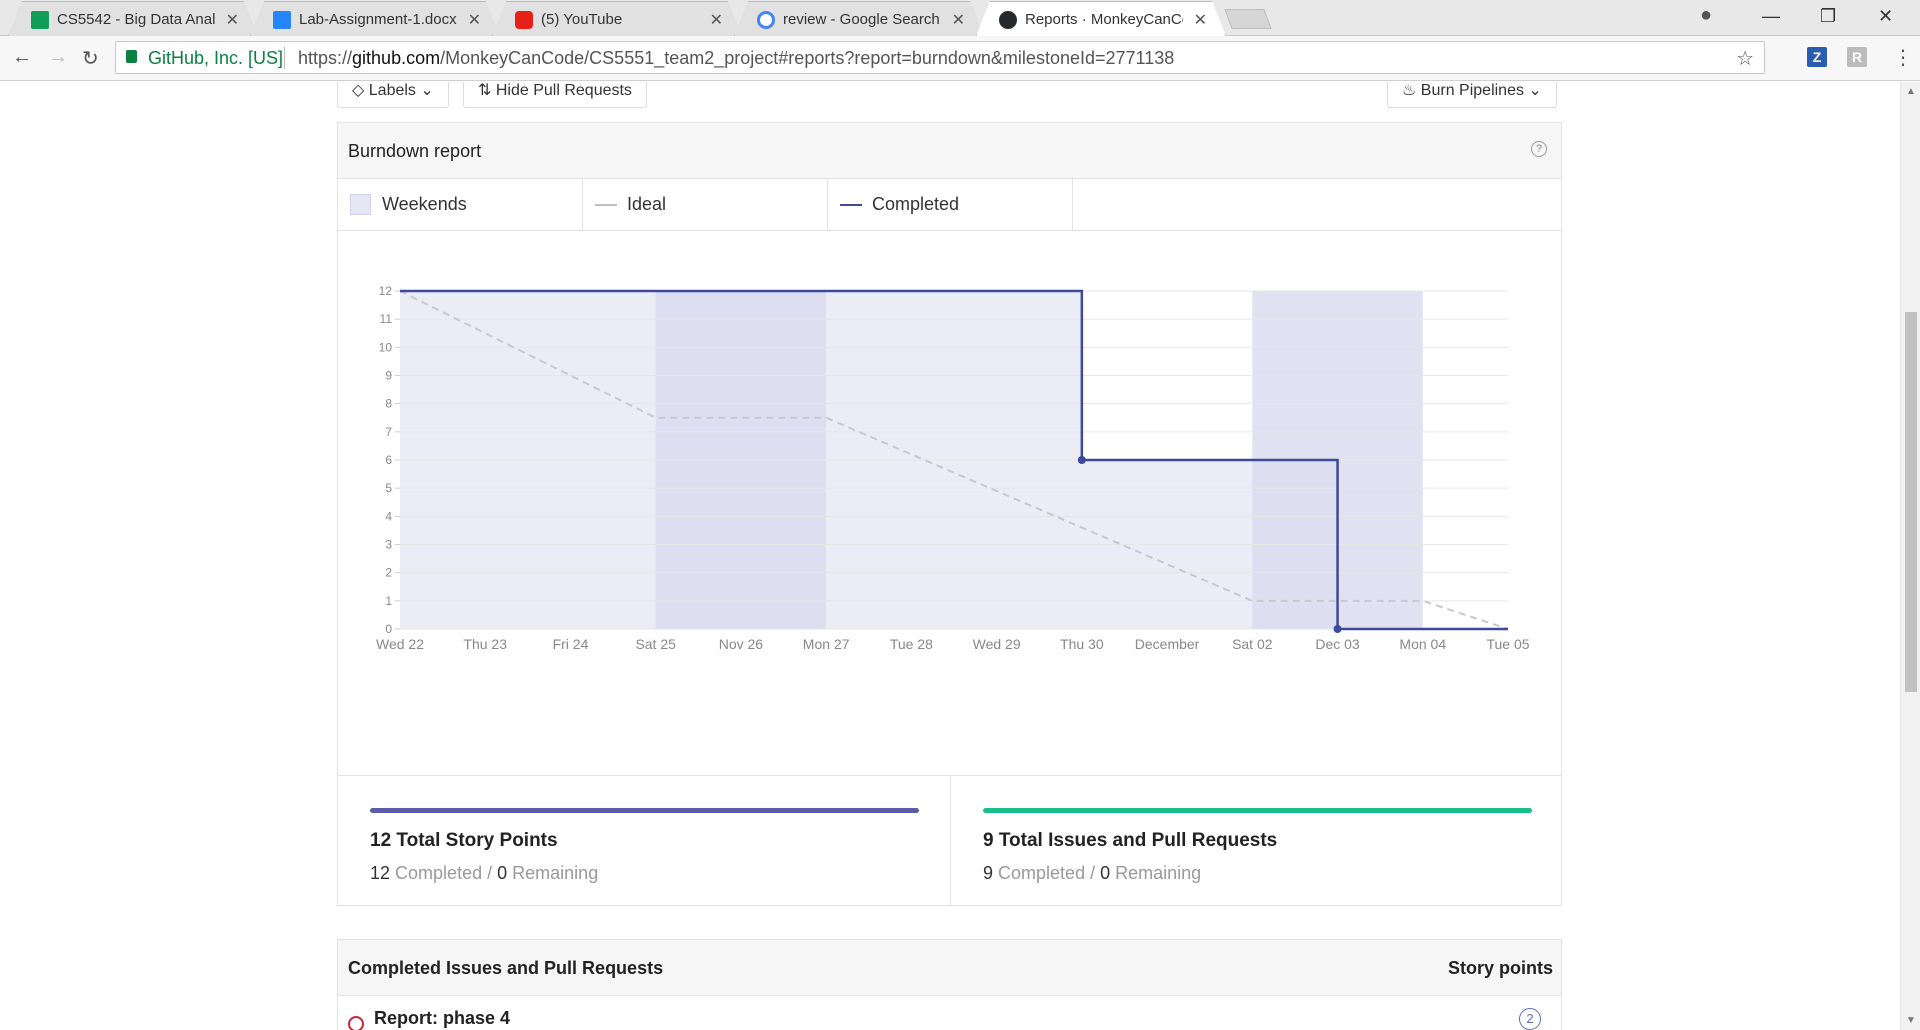  Describe the element at coordinates (1138, 840) in the screenshot. I see `issues-heading-text: Total Issues and Pull Requests` at that location.